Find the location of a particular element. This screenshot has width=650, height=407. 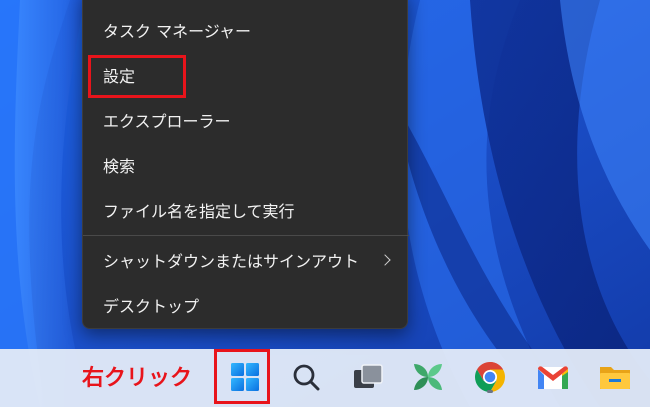

settings-highlight-box is located at coordinates (137, 76).